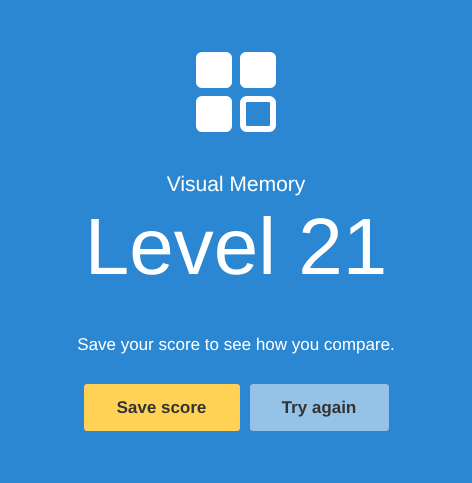 Image resolution: width=472 pixels, height=483 pixels. I want to click on test-name: Visual Memory, so click(236, 185).